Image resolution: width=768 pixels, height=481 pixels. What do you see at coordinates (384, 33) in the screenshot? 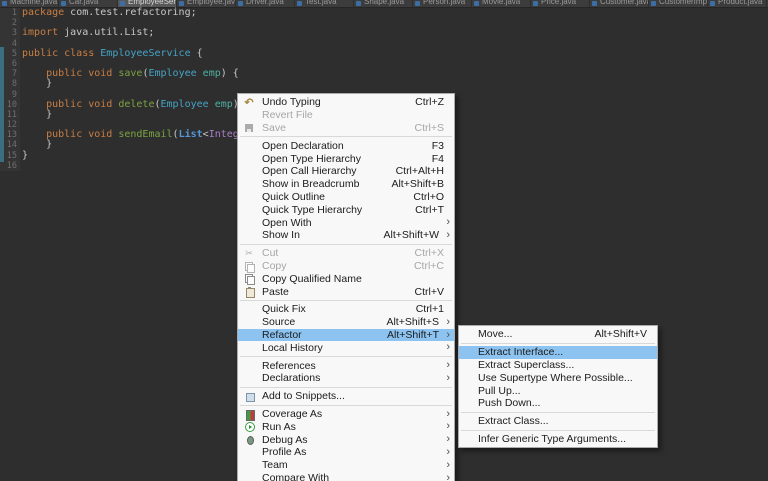
I see `code-line: 3 import java.util.List;` at bounding box center [384, 33].